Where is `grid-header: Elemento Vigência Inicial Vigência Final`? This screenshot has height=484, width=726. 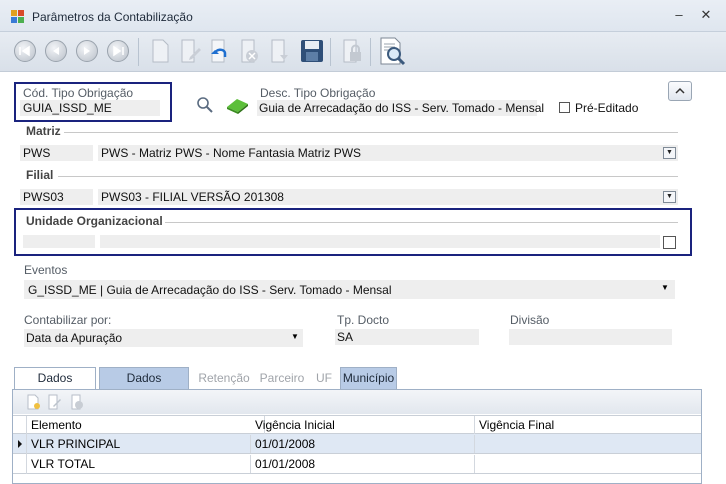
grid-header: Elemento Vigência Inicial Vigência Final is located at coordinates (357, 425).